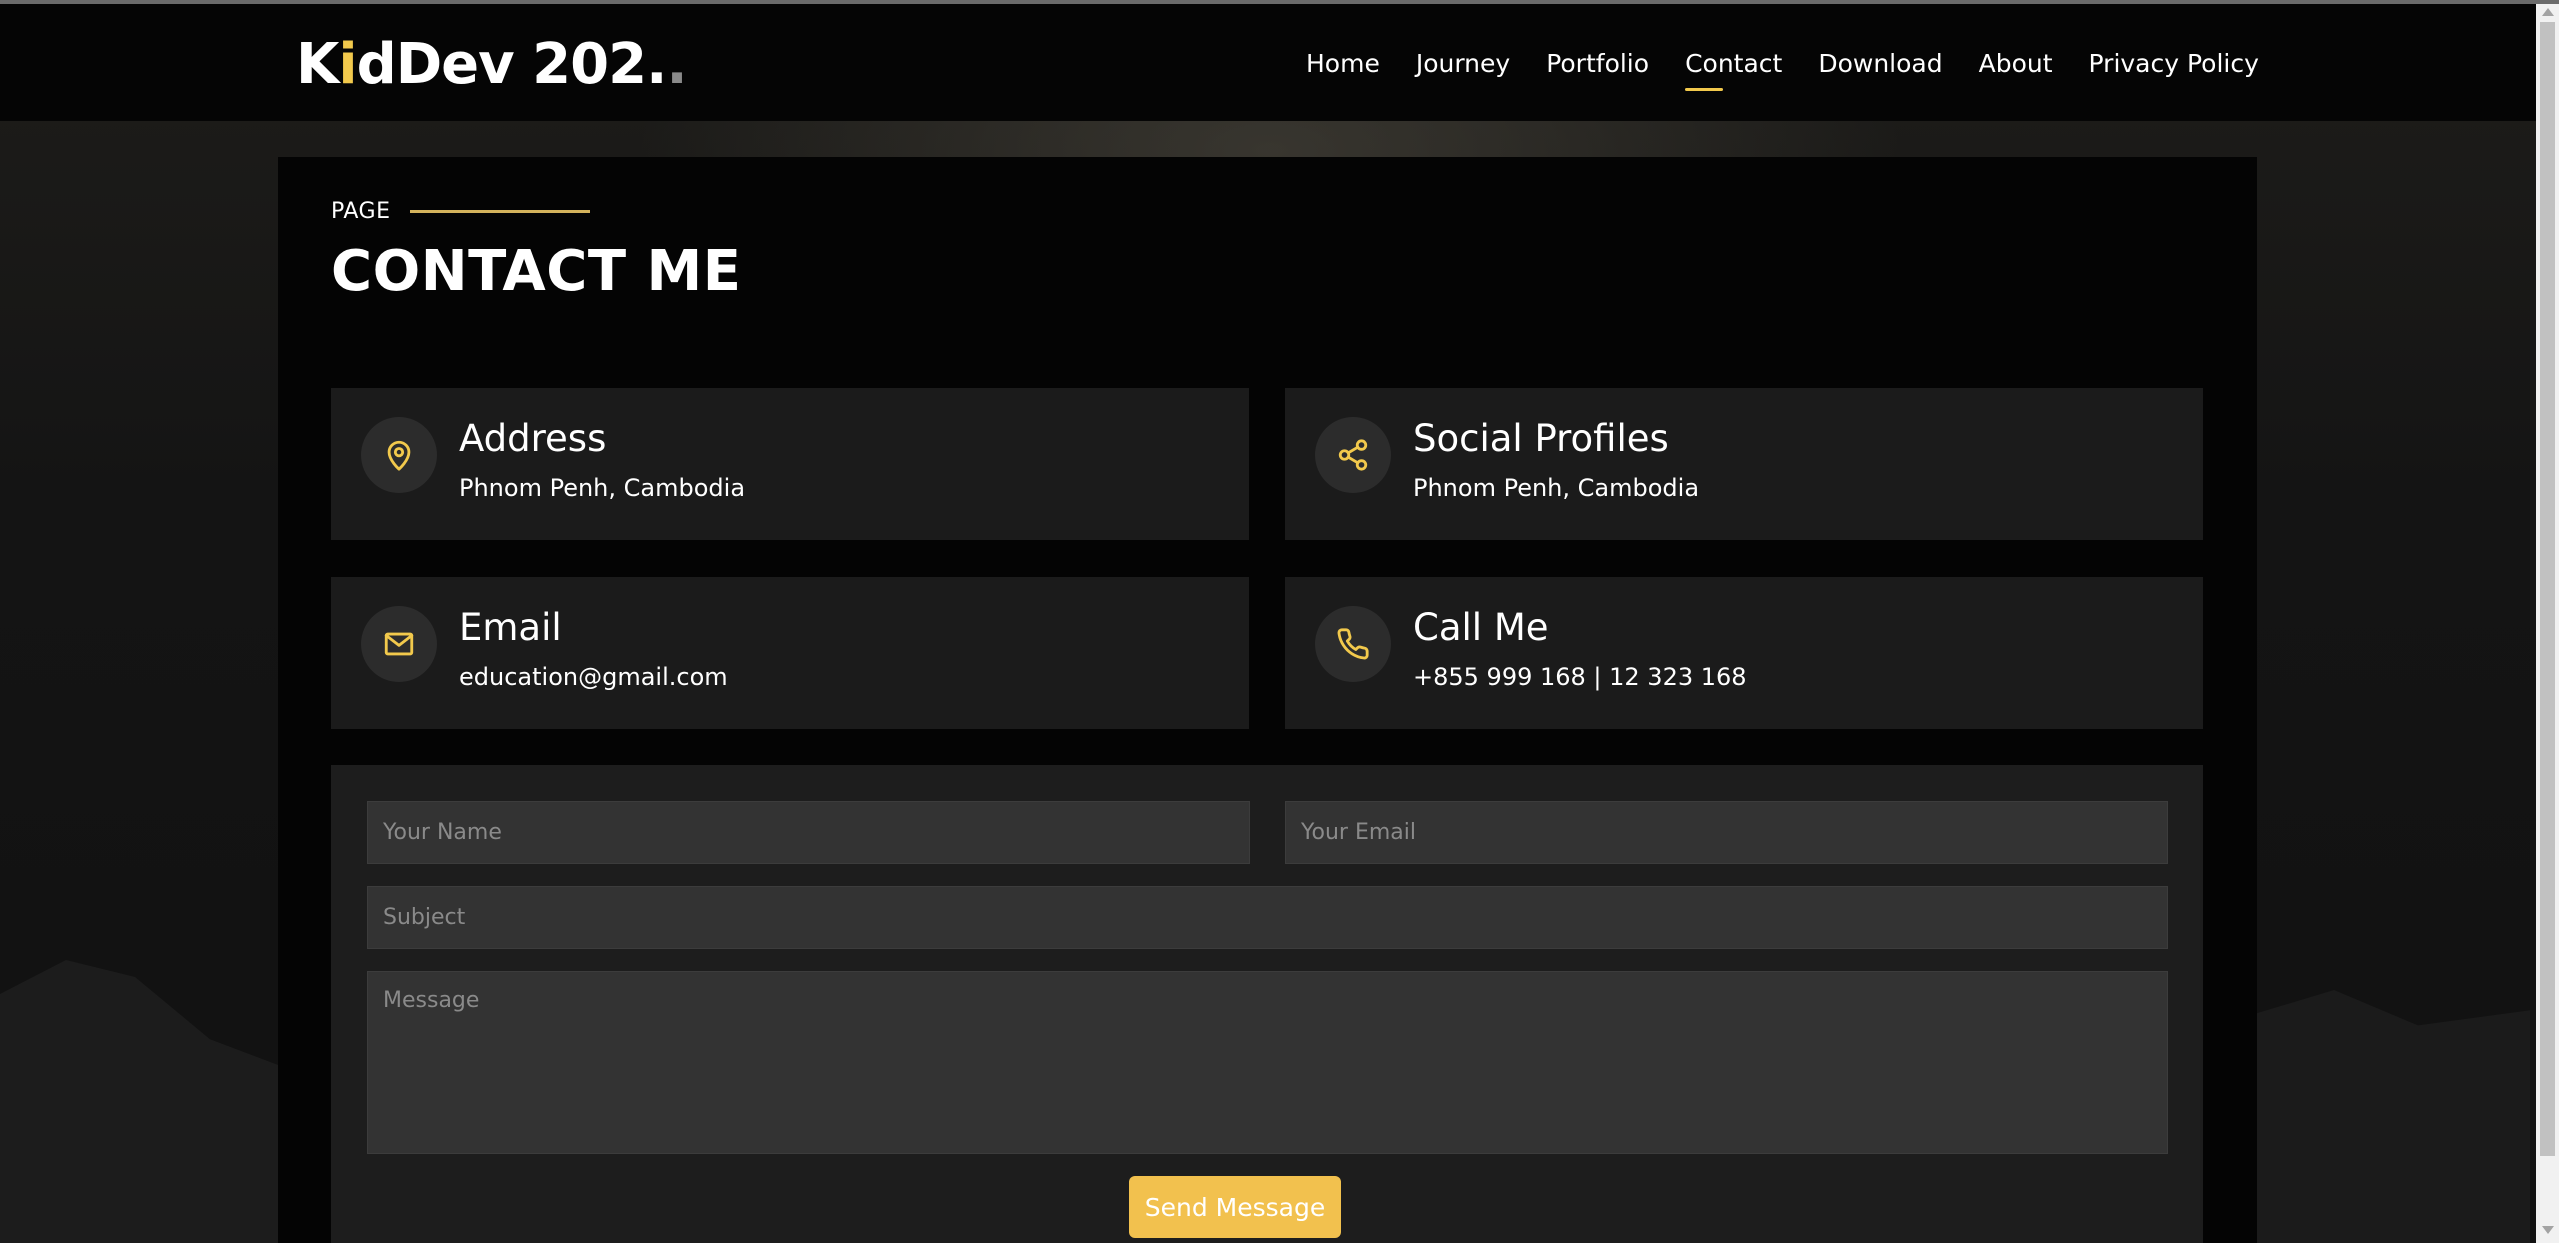 This screenshot has height=1243, width=2559. Describe the element at coordinates (1733, 67) in the screenshot. I see `nav-contact: Contact` at that location.